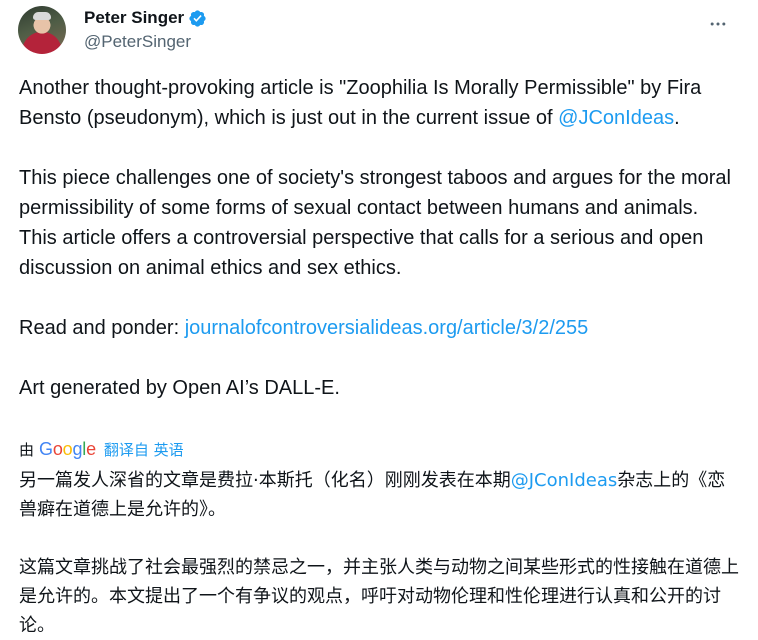 Image resolution: width=758 pixels, height=640 pixels. I want to click on more-options-icon, so click(718, 24).